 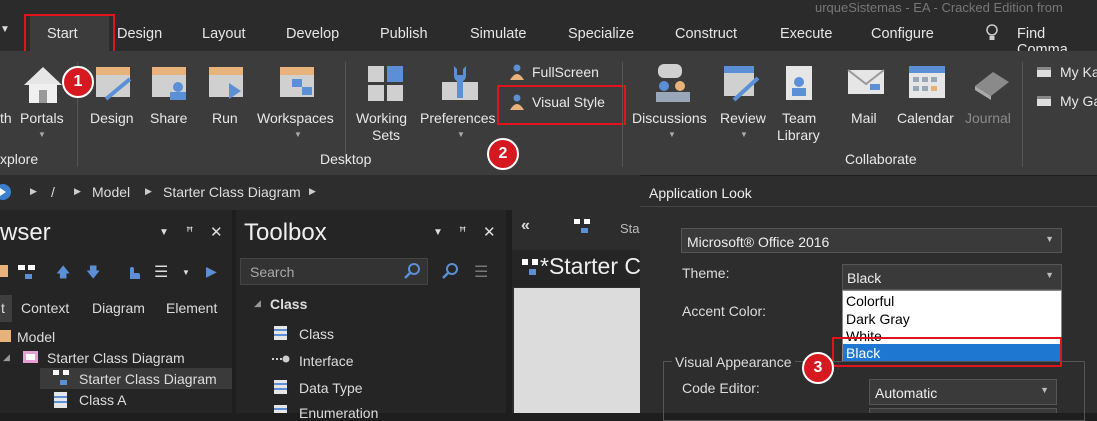 I want to click on tool-data-type: Data Type, so click(x=331, y=388).